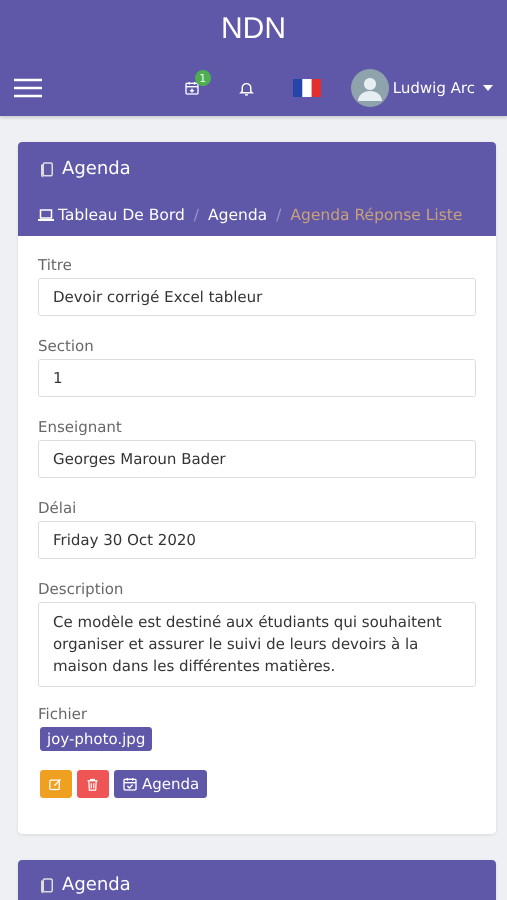  Describe the element at coordinates (488, 88) in the screenshot. I see `caret-icon` at that location.